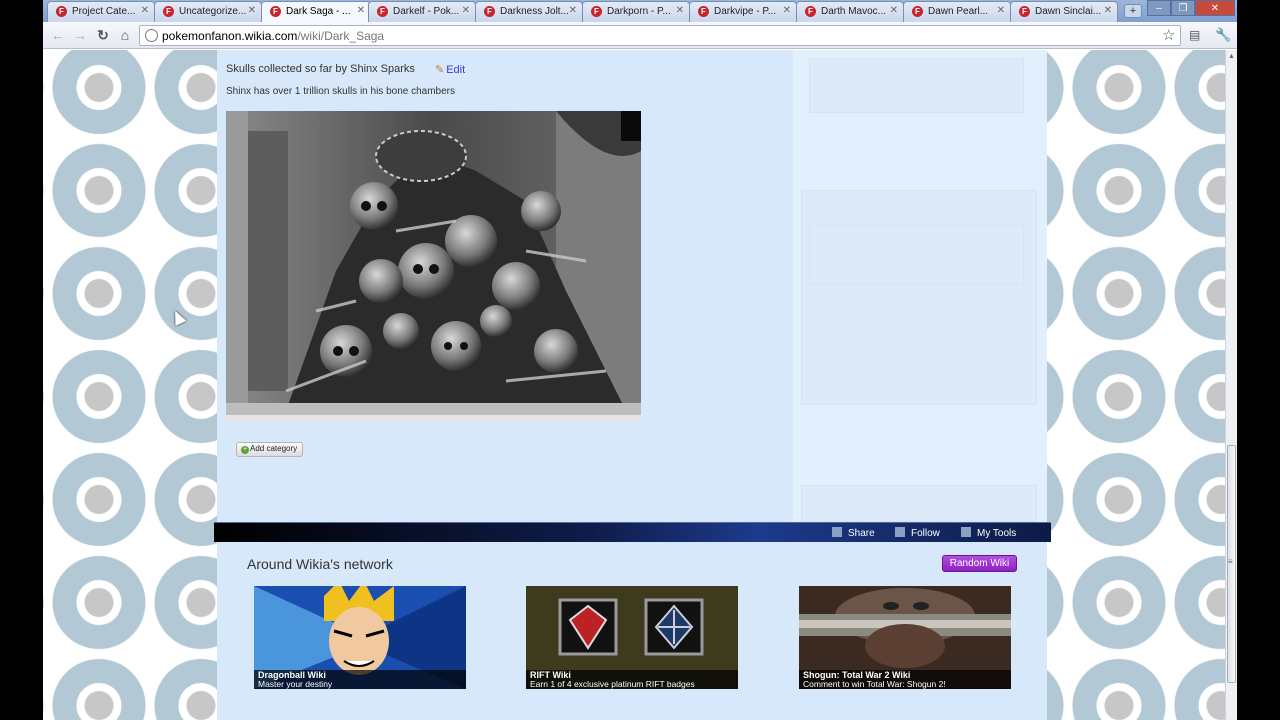 This screenshot has width=1280, height=720. What do you see at coordinates (900, 532) in the screenshot?
I see `follow-icon` at bounding box center [900, 532].